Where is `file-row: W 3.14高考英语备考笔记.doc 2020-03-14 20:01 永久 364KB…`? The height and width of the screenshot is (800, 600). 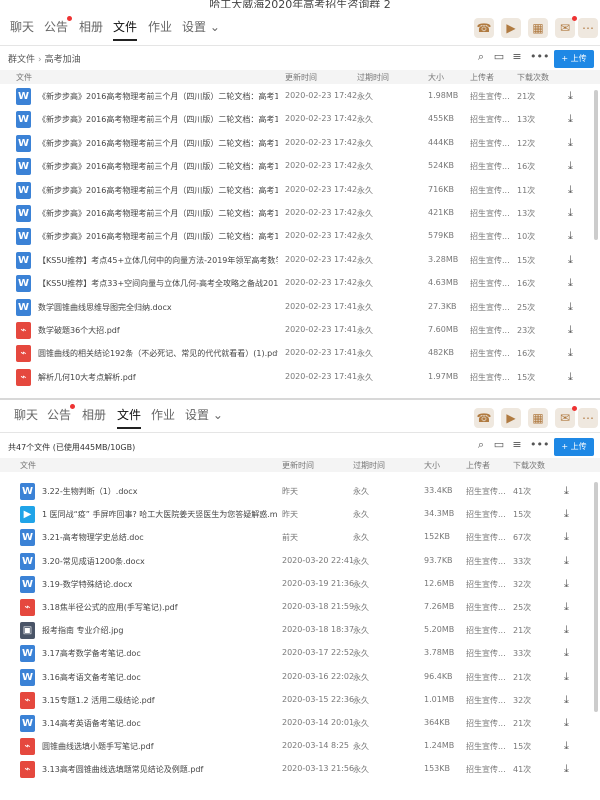
file-row: W 3.14高考英语备考笔记.doc 2020-03-14 20:01 永久 364KB… is located at coordinates (300, 723).